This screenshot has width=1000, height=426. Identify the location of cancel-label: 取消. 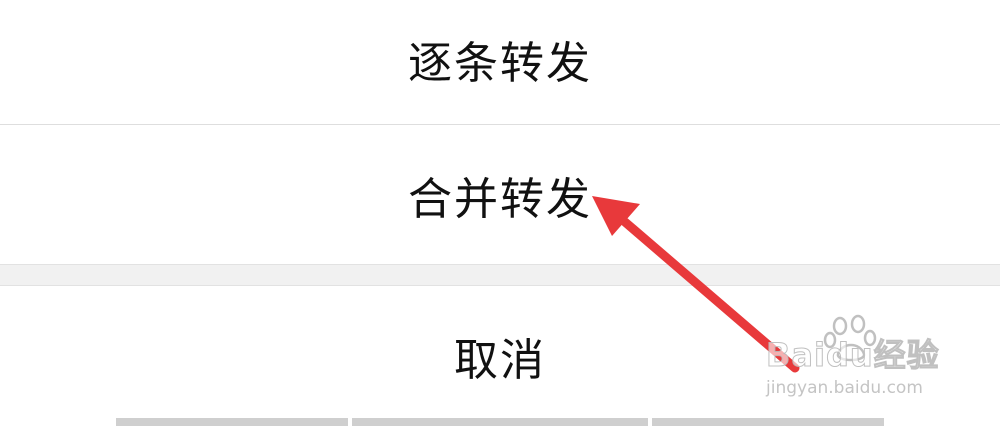
(500, 360).